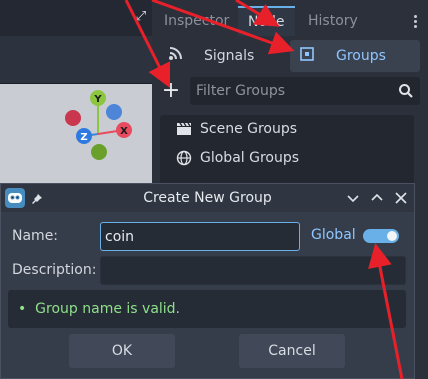 This screenshot has width=428, height=379. I want to click on viewport-3d: Y Z X, so click(76, 133).